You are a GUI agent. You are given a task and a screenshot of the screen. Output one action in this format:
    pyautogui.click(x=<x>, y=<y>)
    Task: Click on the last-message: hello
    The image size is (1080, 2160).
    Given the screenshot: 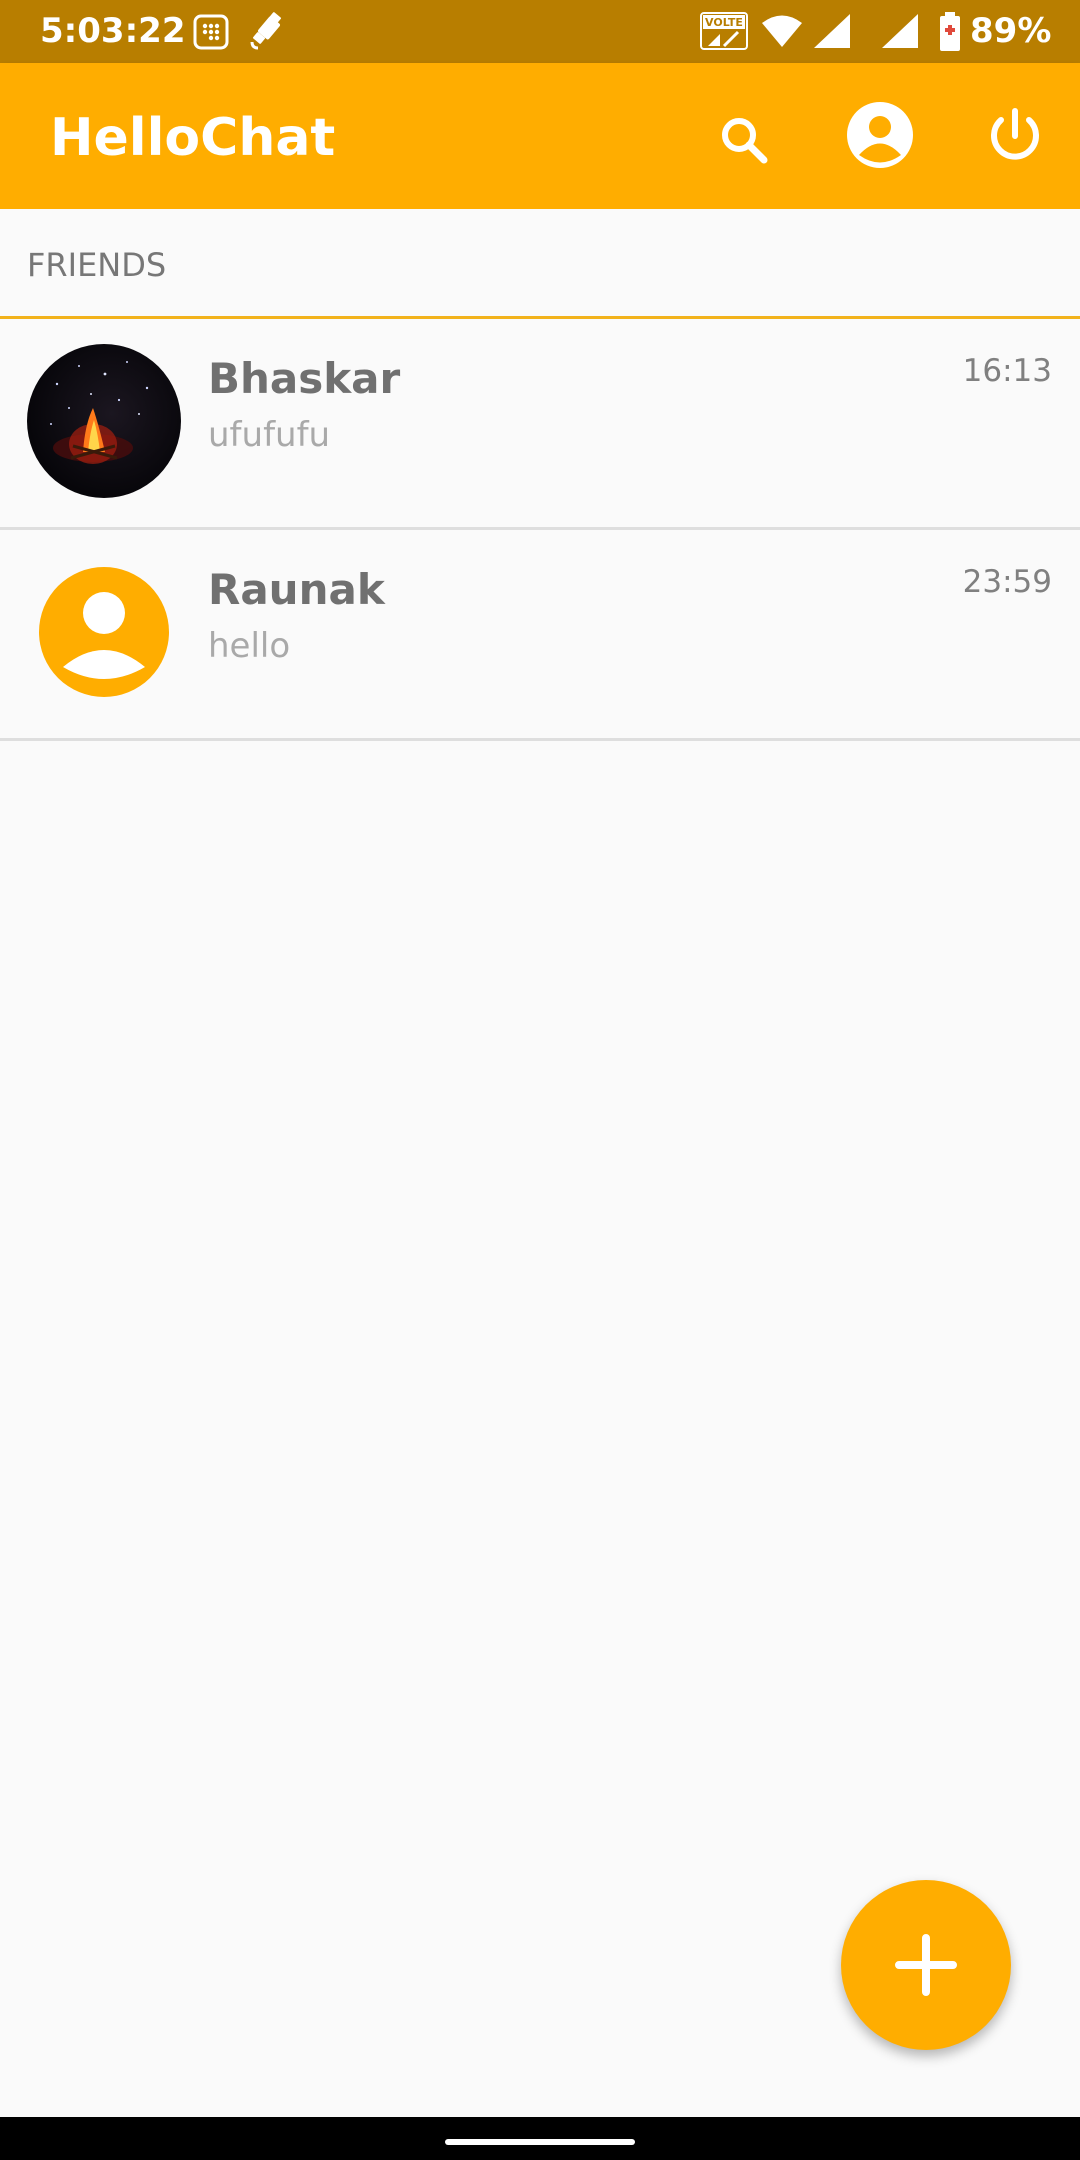 What is the action you would take?
    pyautogui.click(x=249, y=646)
    